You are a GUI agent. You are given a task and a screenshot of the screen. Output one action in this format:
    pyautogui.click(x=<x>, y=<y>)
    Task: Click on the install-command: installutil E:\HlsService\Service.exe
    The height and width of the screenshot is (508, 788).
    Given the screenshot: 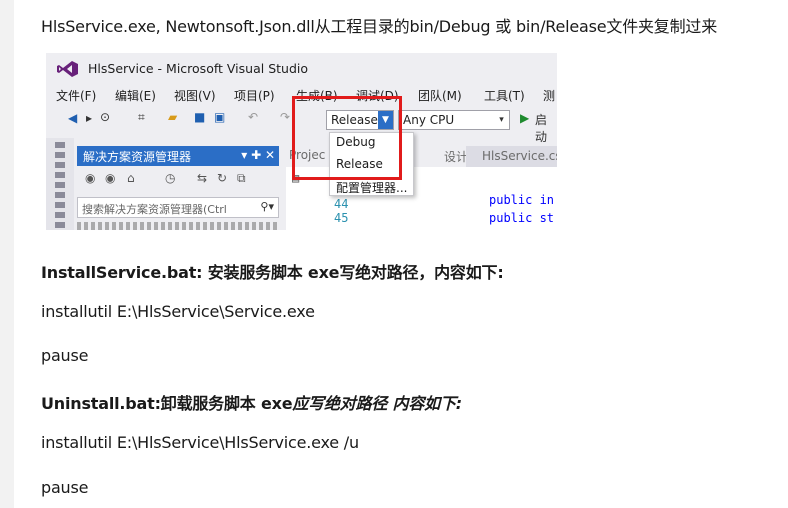 What is the action you would take?
    pyautogui.click(x=178, y=311)
    